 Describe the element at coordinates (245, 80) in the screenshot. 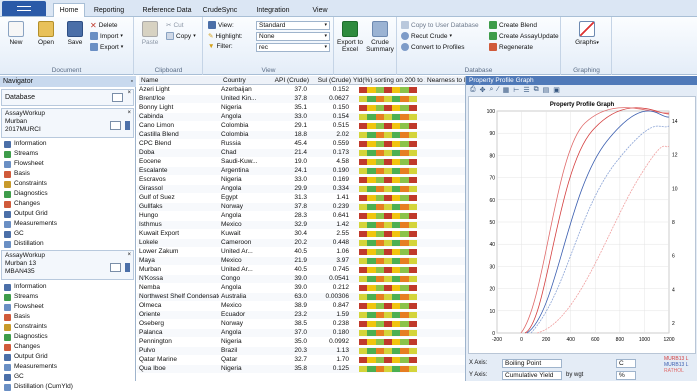

I see `column-header: Country` at that location.